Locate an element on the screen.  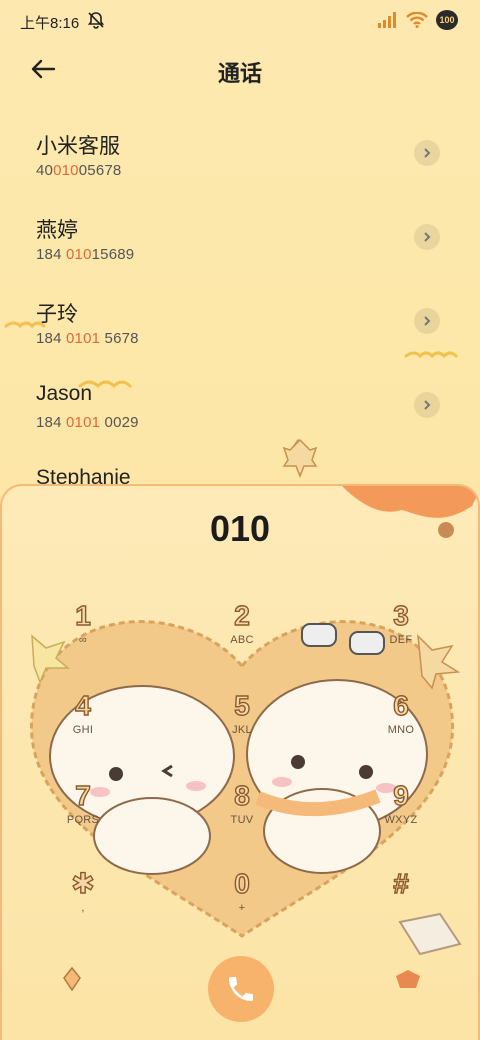
contact-number: 184 0101 0029 is located at coordinates (87, 422).